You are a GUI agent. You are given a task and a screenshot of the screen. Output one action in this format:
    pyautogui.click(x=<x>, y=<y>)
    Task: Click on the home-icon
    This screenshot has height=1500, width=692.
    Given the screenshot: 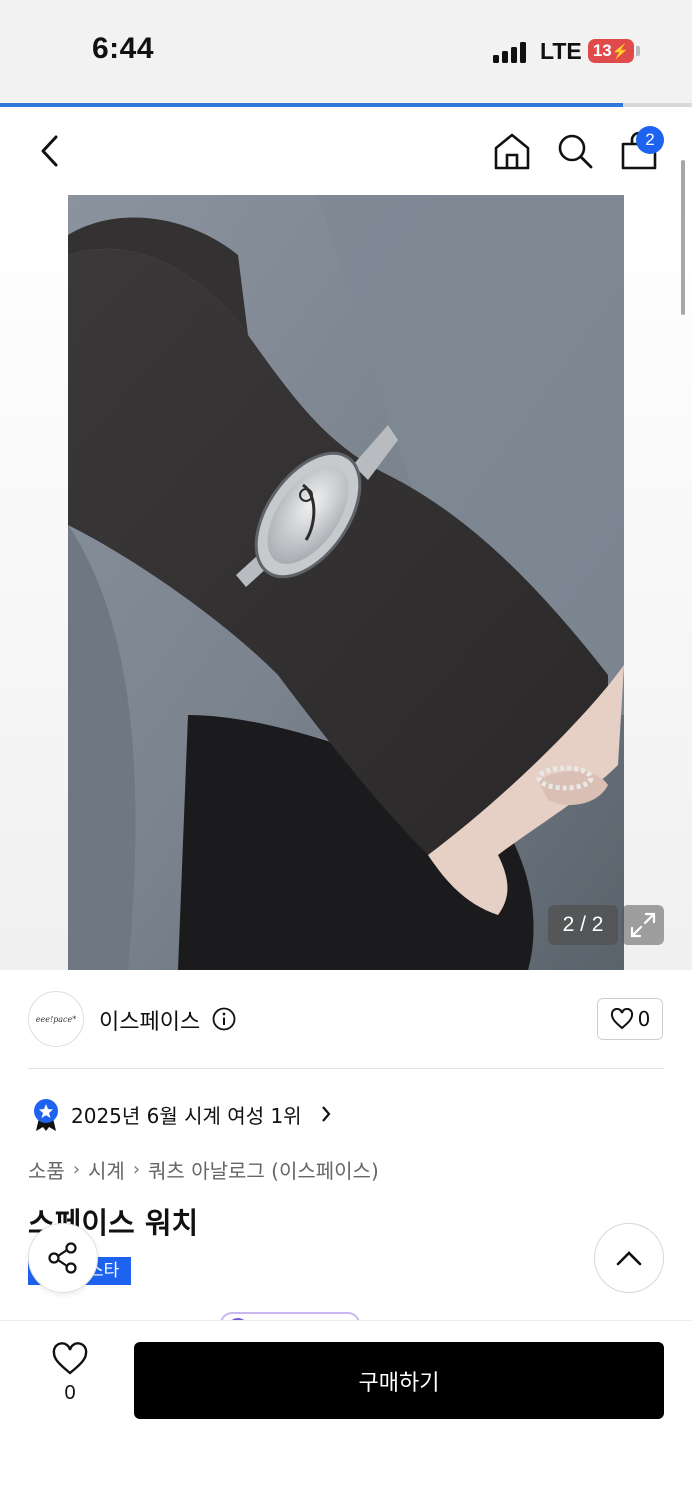 What is the action you would take?
    pyautogui.click(x=512, y=151)
    